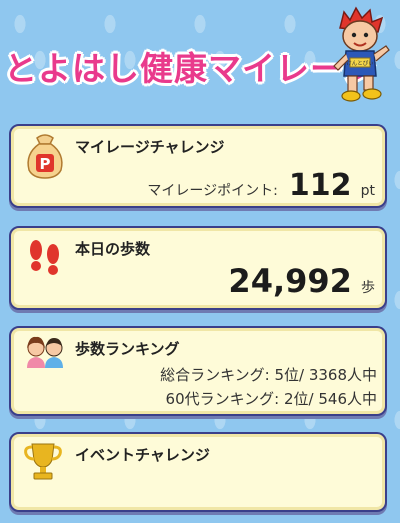 The width and height of the screenshot is (400, 523). I want to click on today-steps-row: 24,992 歩, so click(301, 281).